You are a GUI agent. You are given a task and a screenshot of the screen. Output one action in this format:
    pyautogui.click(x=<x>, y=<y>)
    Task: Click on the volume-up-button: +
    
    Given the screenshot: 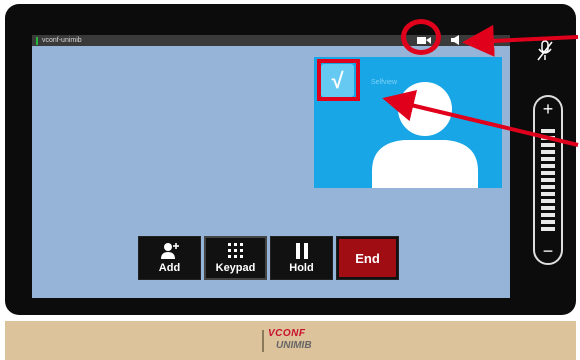 What is the action you would take?
    pyautogui.click(x=548, y=109)
    